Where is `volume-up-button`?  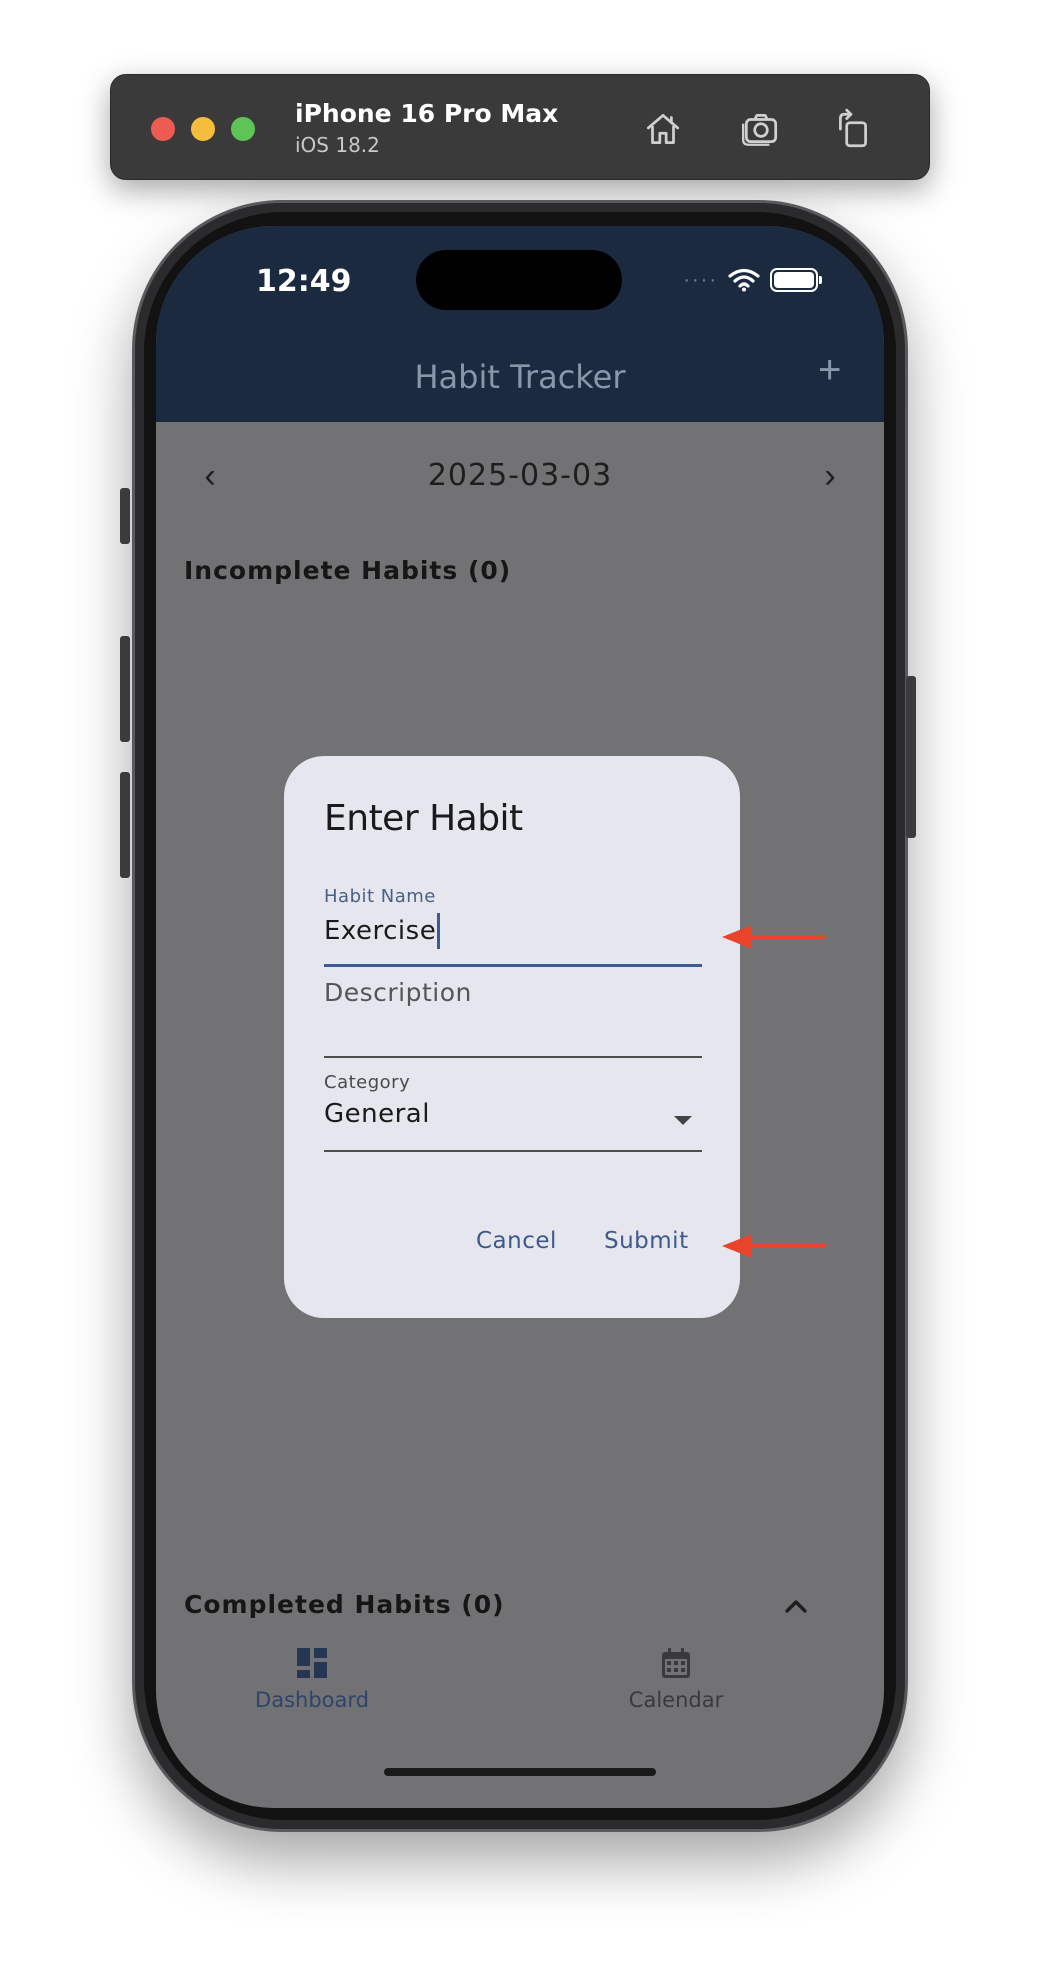
volume-up-button is located at coordinates (125, 689).